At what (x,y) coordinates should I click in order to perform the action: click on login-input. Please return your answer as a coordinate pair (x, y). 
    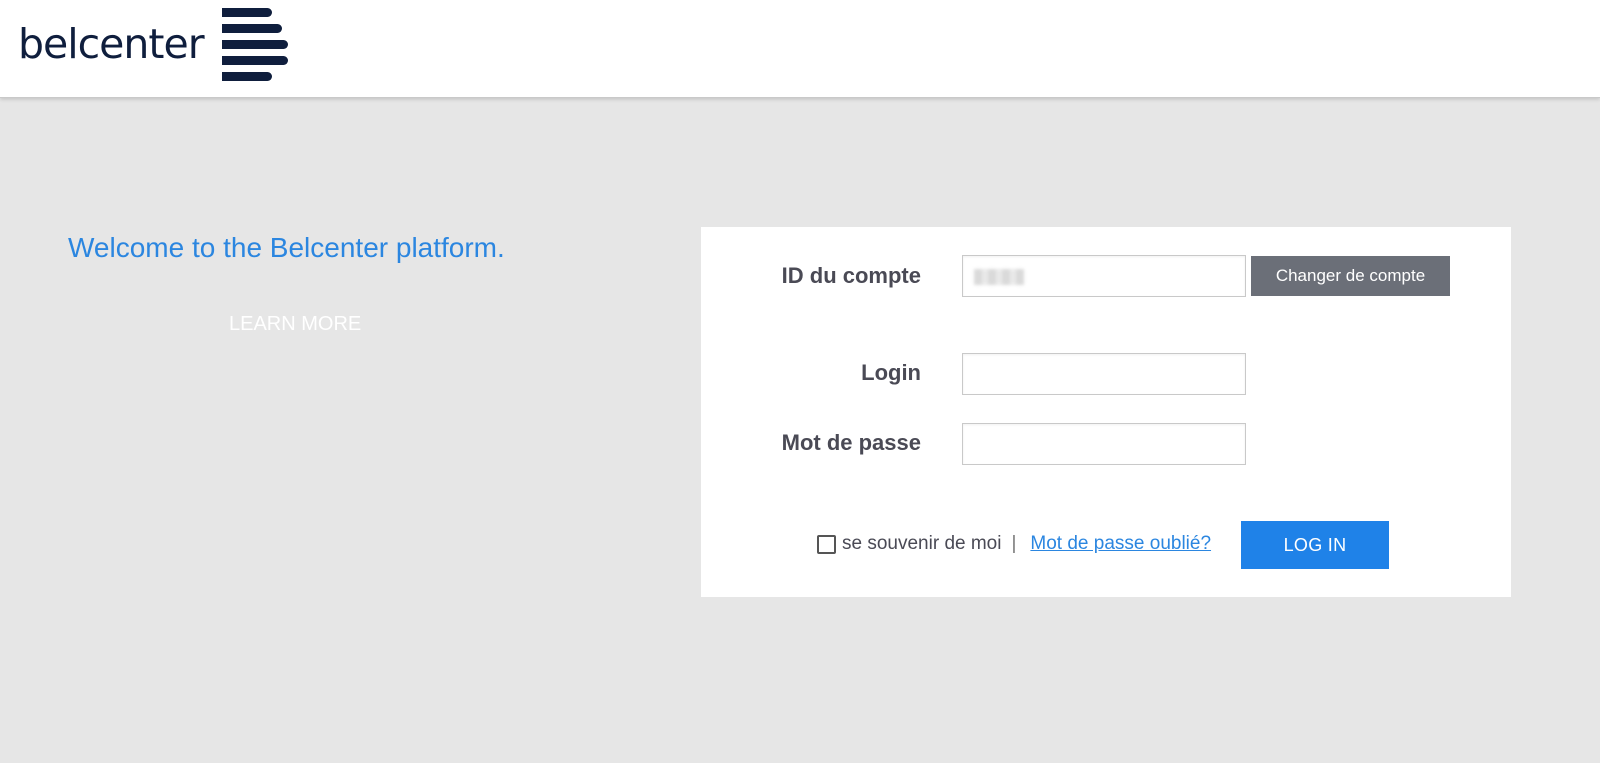
    Looking at the image, I should click on (1104, 374).